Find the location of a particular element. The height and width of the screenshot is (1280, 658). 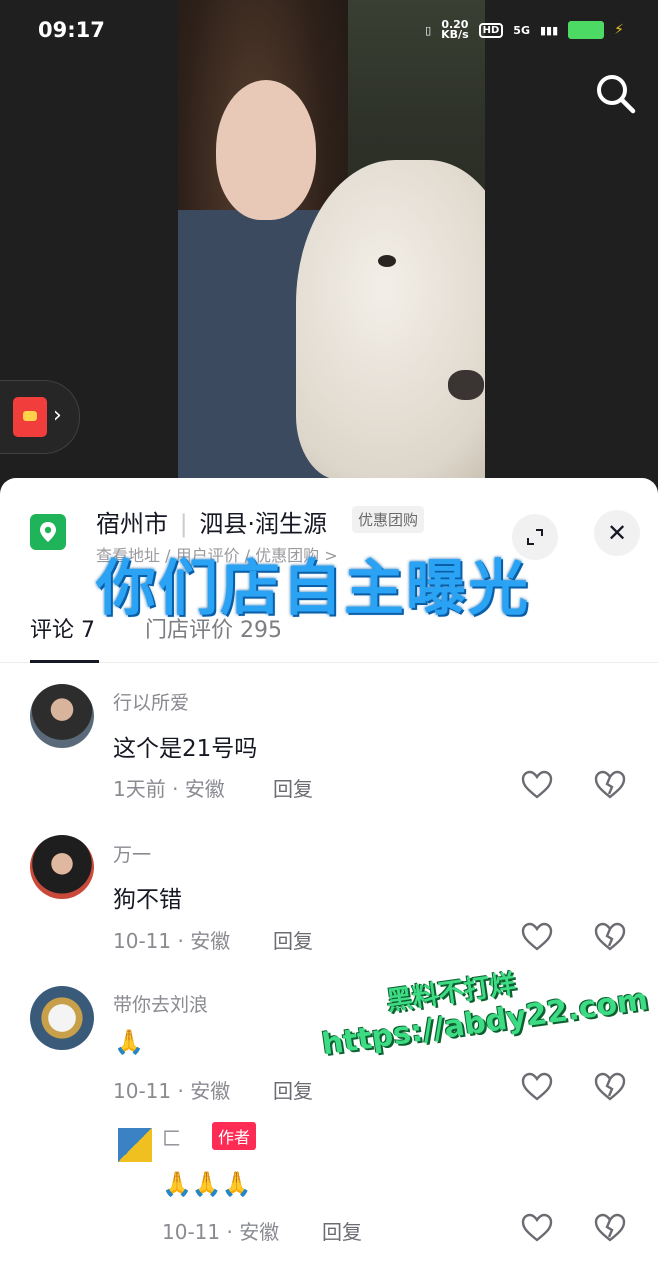

signal-bars-icon: ▮▮▮ is located at coordinates (549, 30).